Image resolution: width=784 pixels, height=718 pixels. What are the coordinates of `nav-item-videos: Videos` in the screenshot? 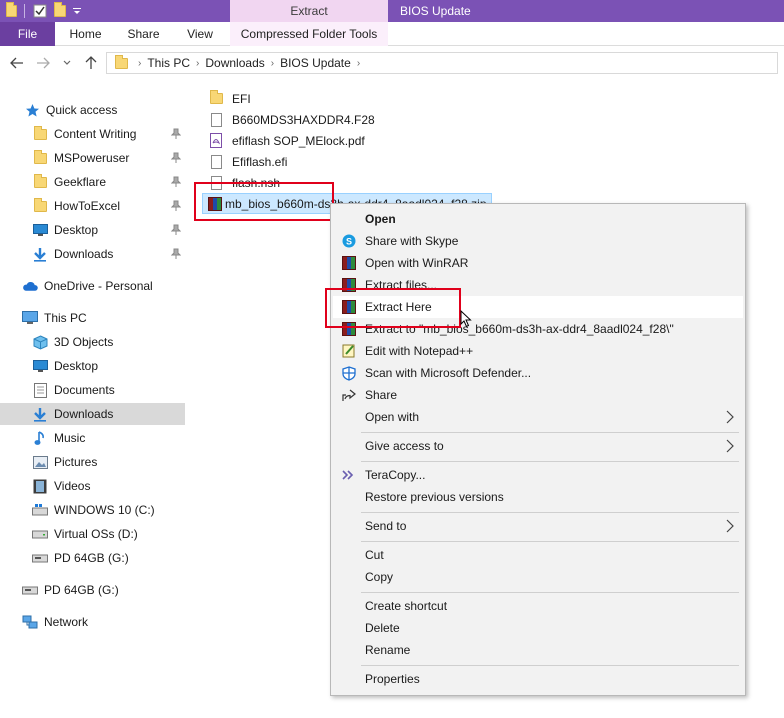 It's located at (92, 486).